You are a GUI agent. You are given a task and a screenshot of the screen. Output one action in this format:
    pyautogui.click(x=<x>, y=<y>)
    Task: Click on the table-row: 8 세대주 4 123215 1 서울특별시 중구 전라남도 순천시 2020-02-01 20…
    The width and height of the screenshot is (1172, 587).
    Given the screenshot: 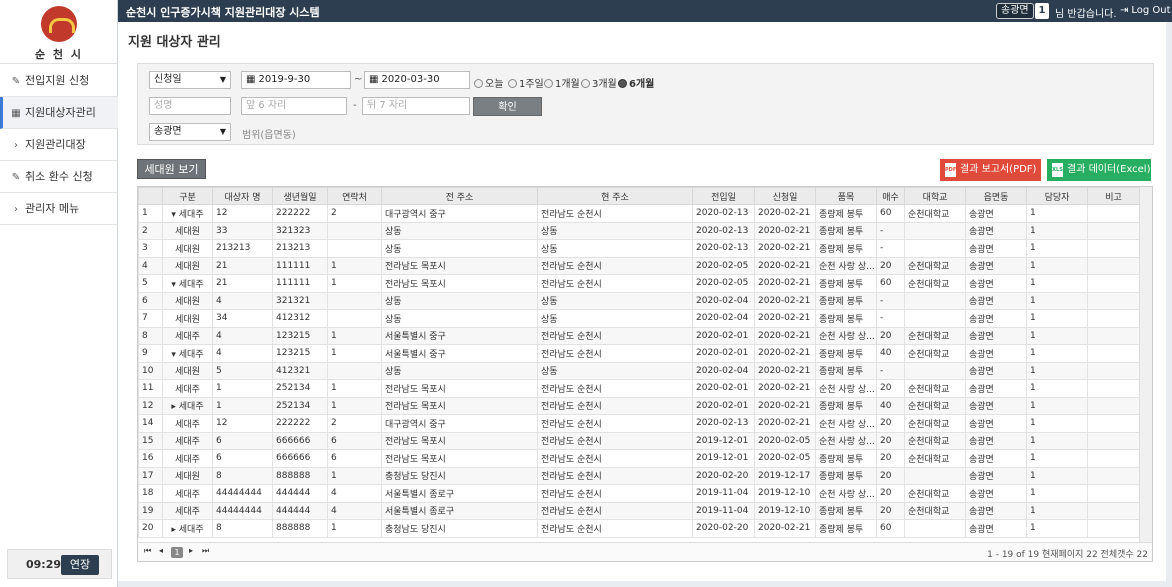 What is the action you would take?
    pyautogui.click(x=639, y=335)
    